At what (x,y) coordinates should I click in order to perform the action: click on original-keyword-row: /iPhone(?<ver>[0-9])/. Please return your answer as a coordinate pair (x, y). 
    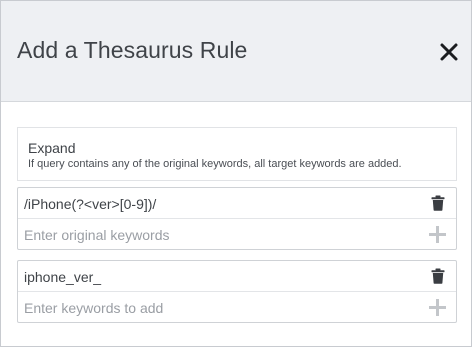
    Looking at the image, I should click on (237, 203).